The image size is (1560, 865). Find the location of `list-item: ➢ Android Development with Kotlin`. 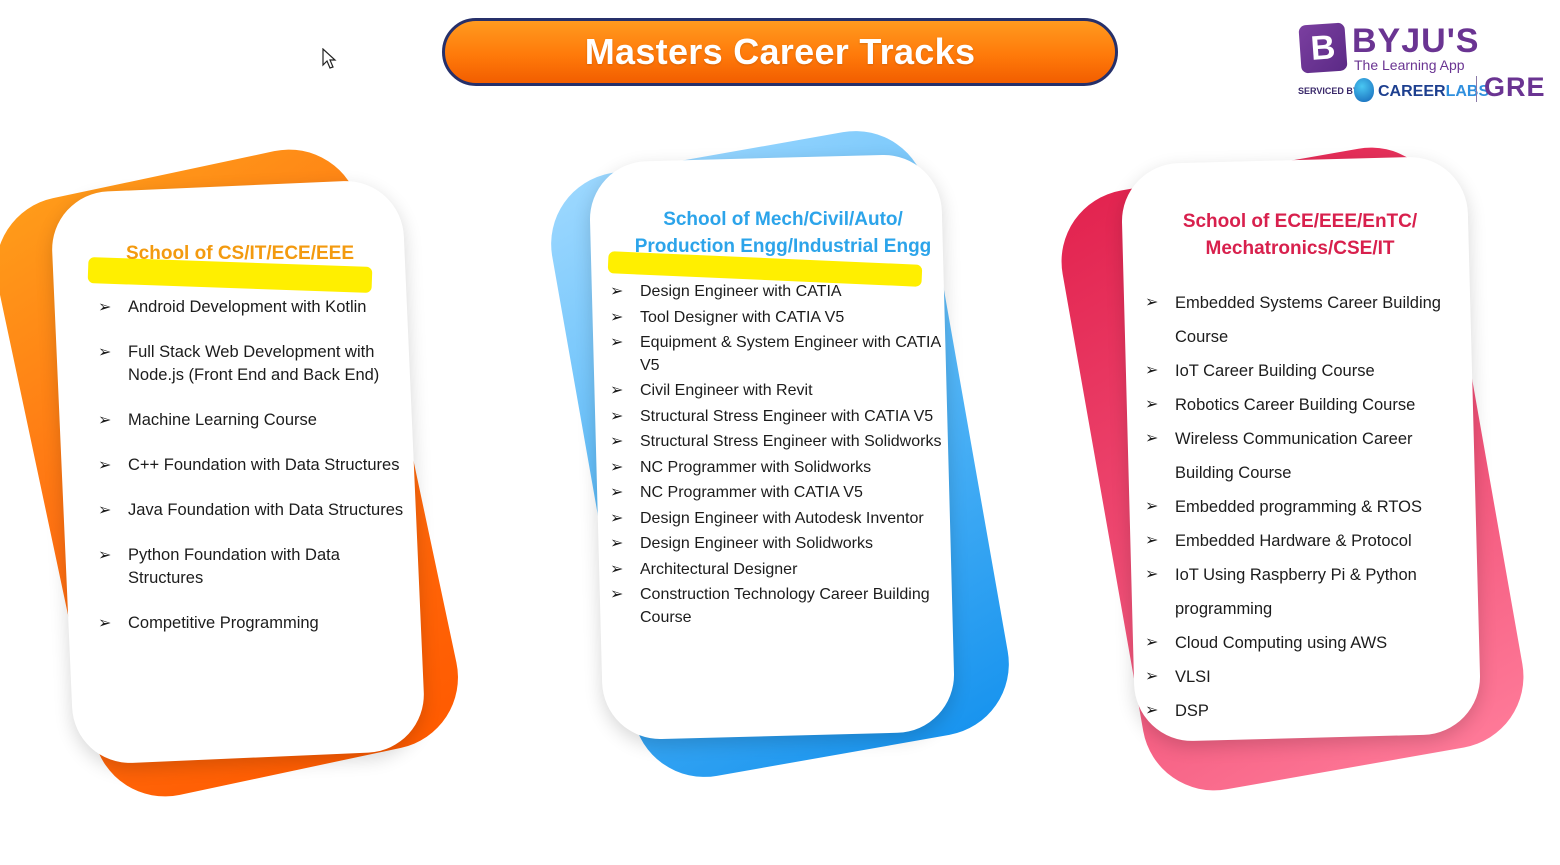

list-item: ➢ Android Development with Kotlin is located at coordinates (253, 307).